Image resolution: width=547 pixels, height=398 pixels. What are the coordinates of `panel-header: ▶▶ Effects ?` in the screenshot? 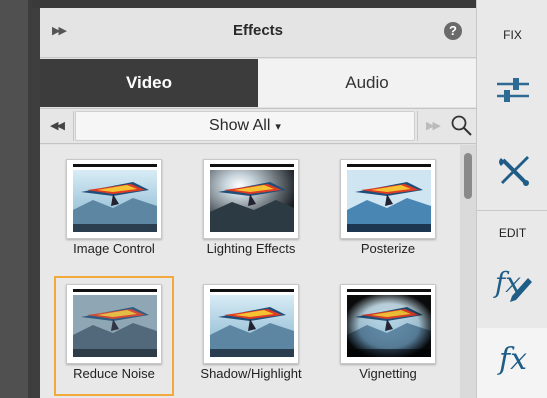 It's located at (258, 33).